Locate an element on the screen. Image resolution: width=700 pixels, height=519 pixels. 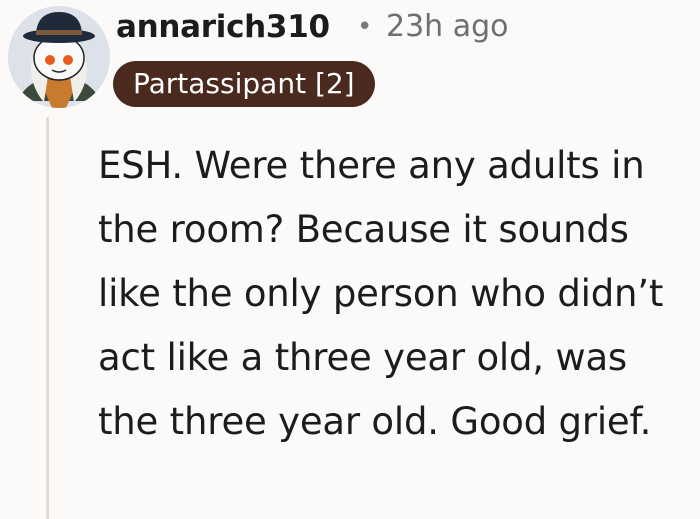
username-link: annarich310 is located at coordinates (223, 27).